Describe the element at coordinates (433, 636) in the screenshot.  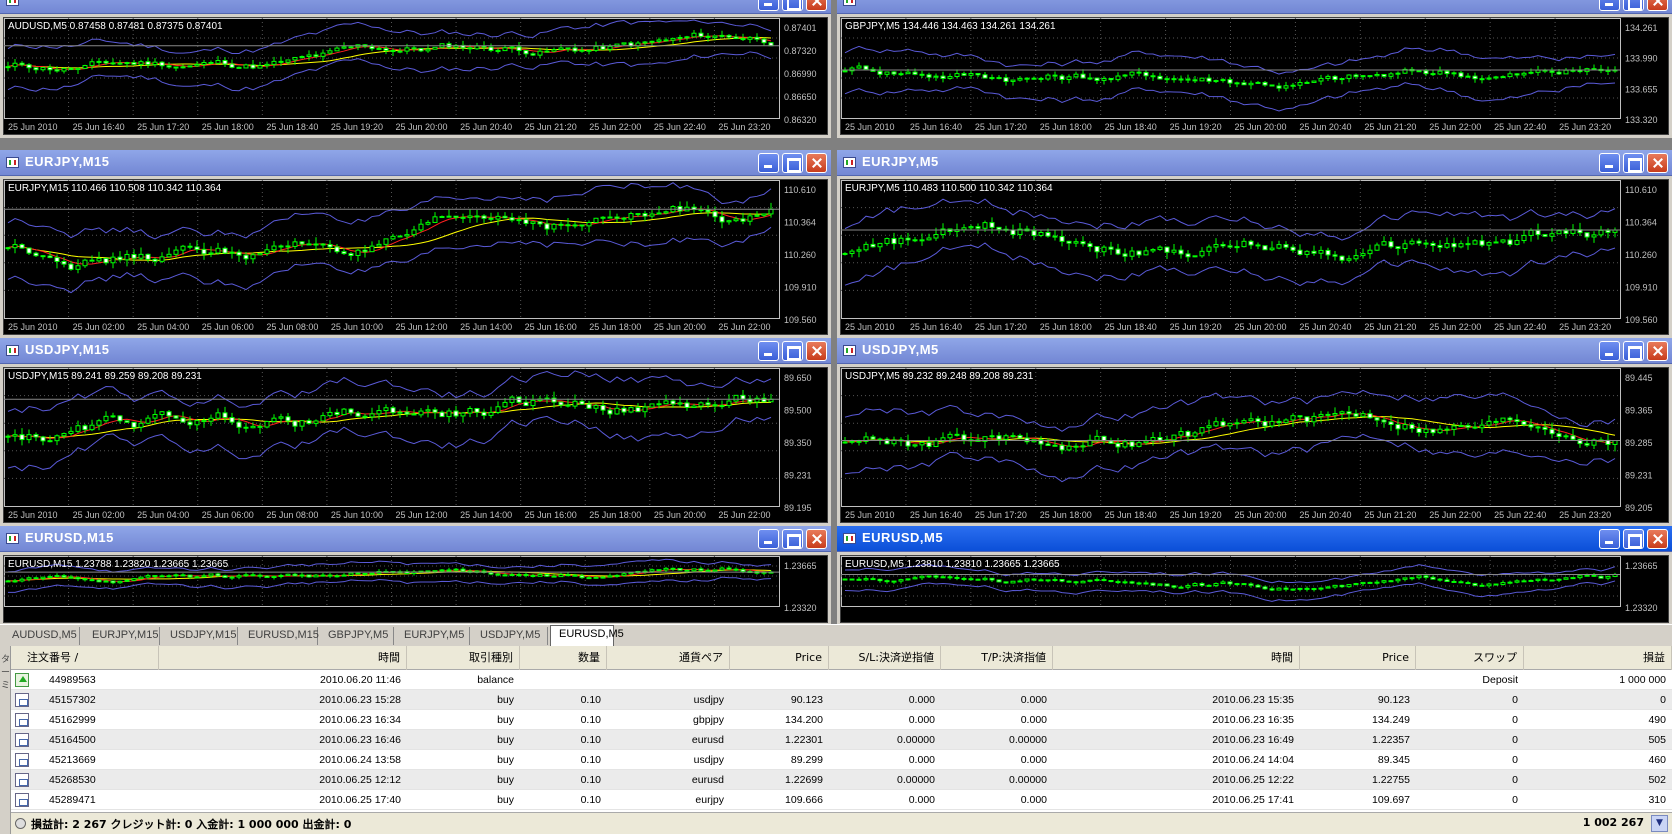
I see `chart-tab-eurjpy-m5: EURJPY,M5` at that location.